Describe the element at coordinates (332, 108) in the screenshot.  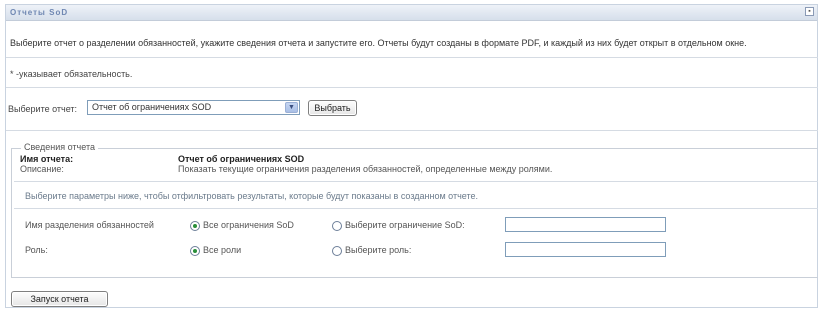
I see `select-report-button: Выбрать` at that location.